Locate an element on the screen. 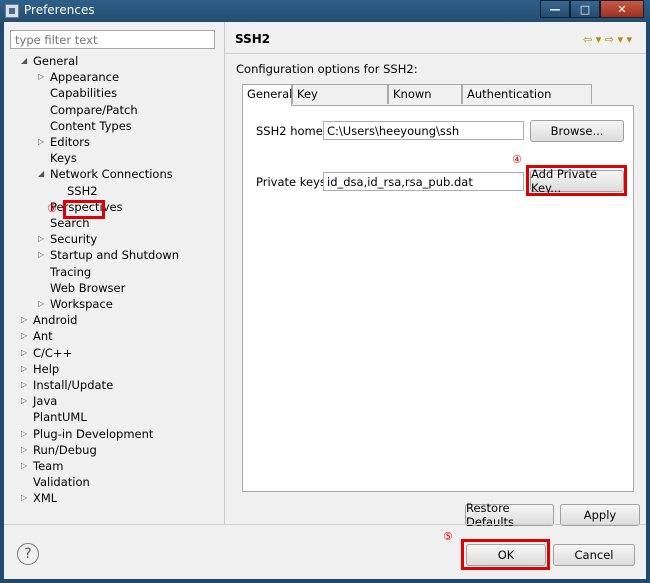 The image size is (650, 583). tree-item-capabilities: Capabilities is located at coordinates (111, 93).